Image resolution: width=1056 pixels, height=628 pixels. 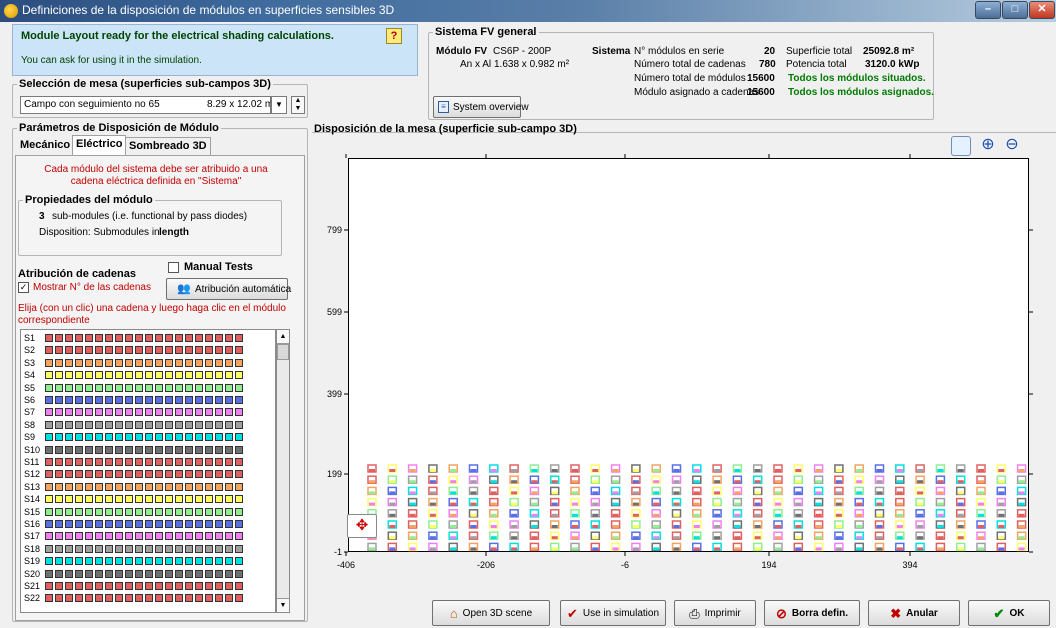 I want to click on string-row: S22, so click(x=148, y=598).